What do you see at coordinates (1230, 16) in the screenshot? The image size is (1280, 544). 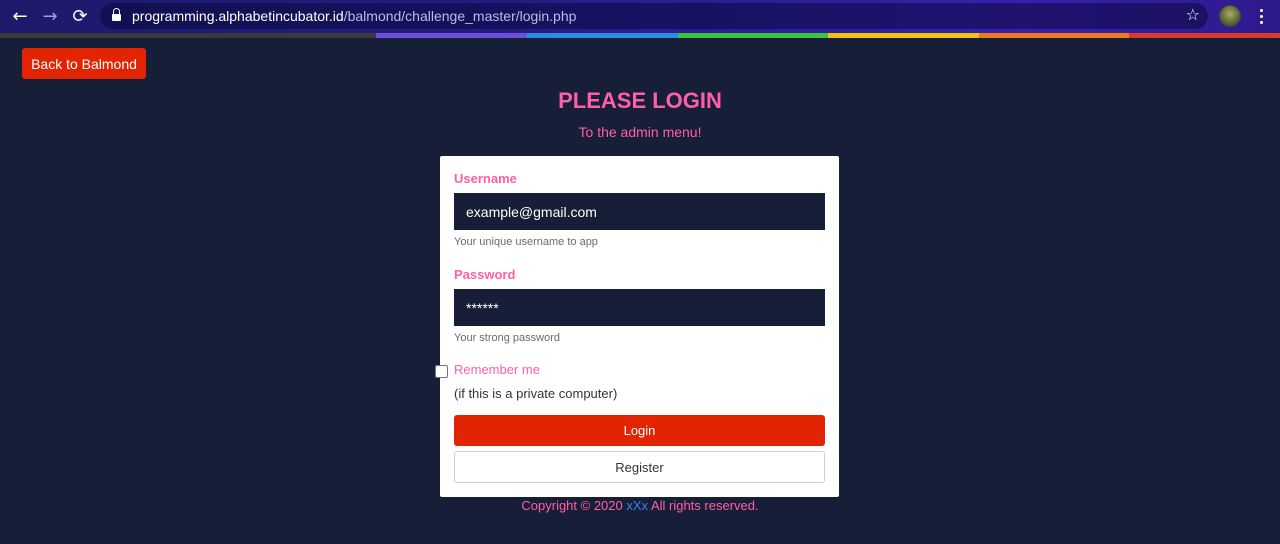 I see `profile-avatar` at bounding box center [1230, 16].